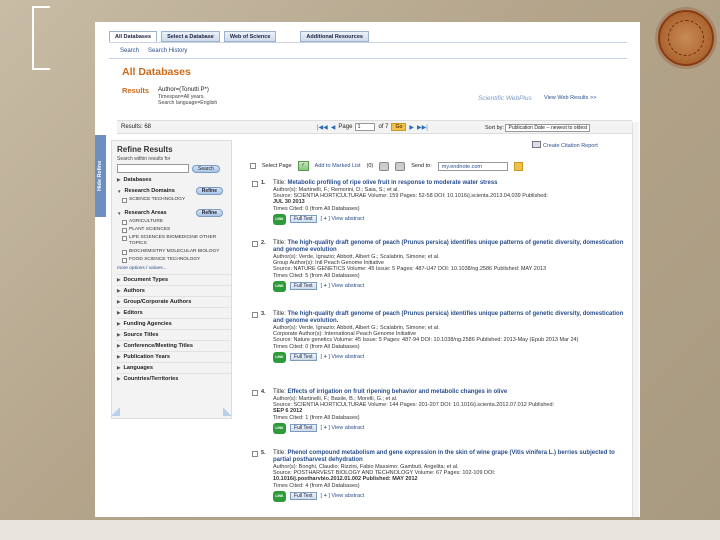 The width and height of the screenshot is (720, 540). I want to click on tab-select-database: Select a Database, so click(190, 36).